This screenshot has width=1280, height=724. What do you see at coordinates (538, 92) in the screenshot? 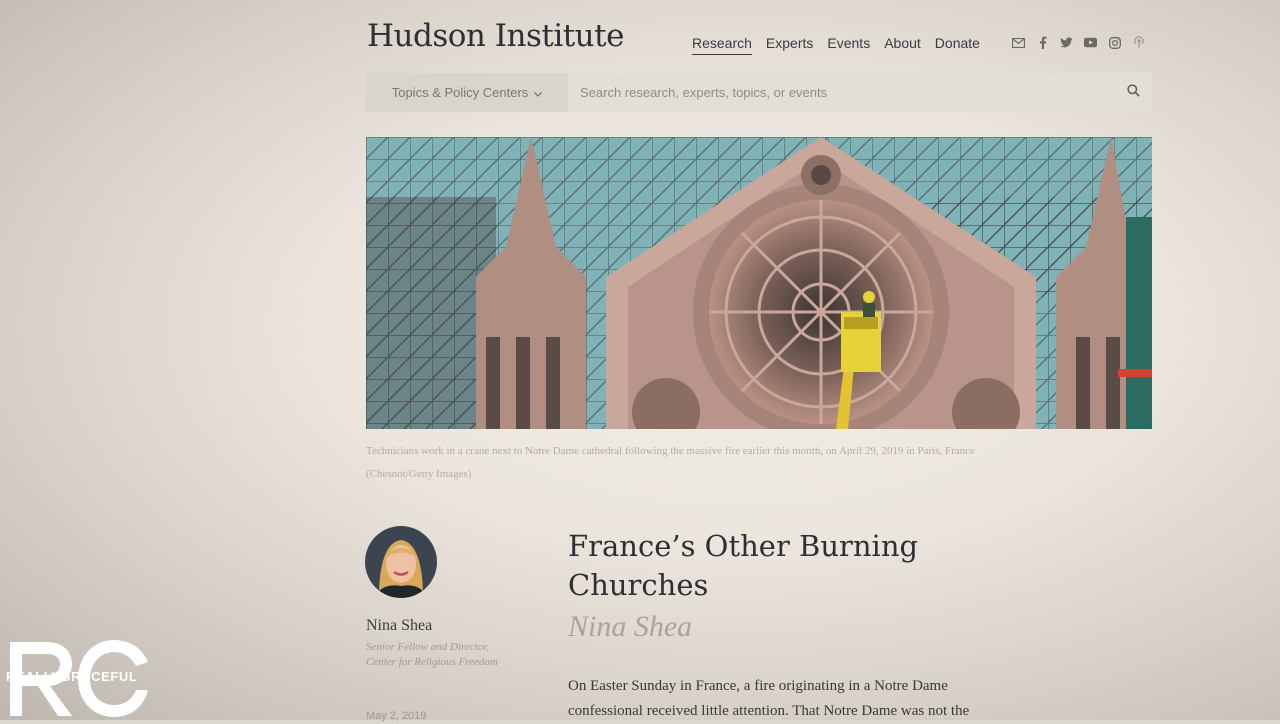
I see `chevron-down-icon` at bounding box center [538, 92].